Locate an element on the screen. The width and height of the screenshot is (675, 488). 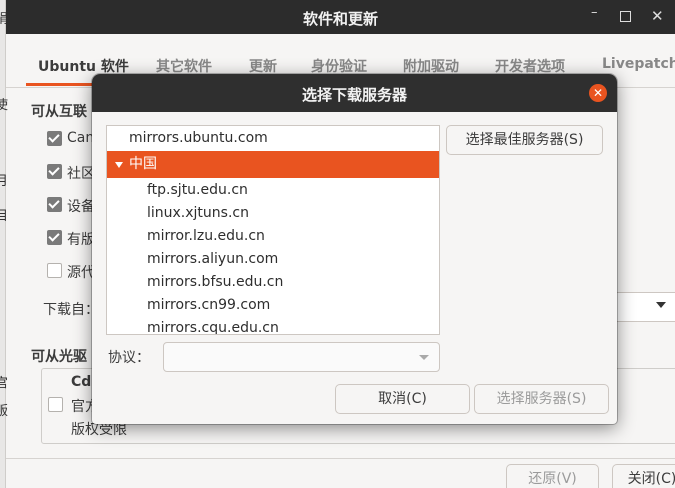
server-item: linux.xjtuns.cn is located at coordinates (273, 213).